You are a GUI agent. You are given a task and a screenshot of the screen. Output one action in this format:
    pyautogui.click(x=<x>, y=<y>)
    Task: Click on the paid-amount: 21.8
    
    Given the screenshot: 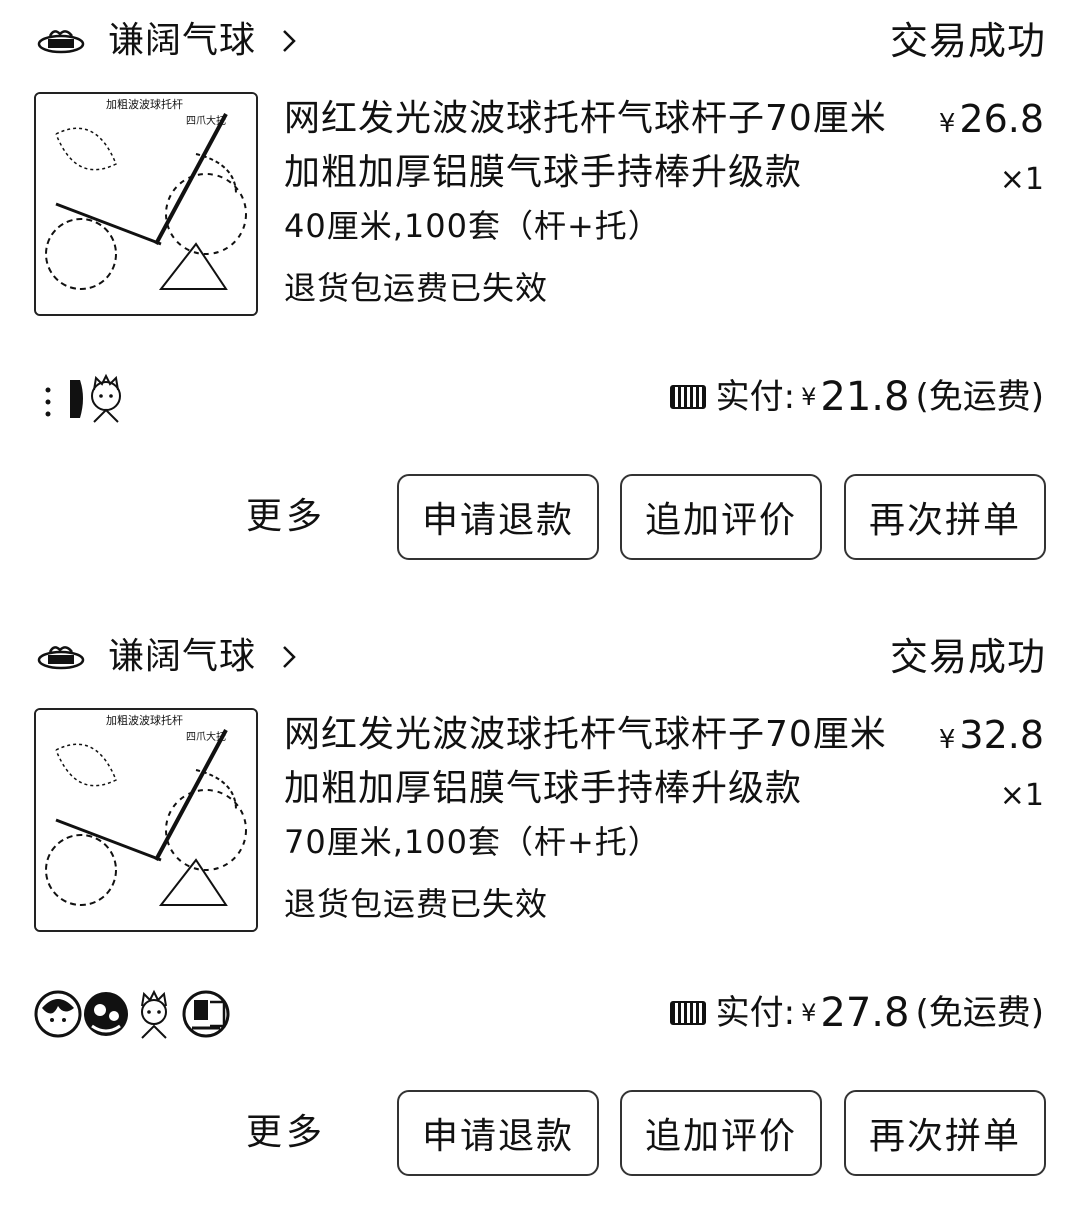 What is the action you would take?
    pyautogui.click(x=865, y=397)
    